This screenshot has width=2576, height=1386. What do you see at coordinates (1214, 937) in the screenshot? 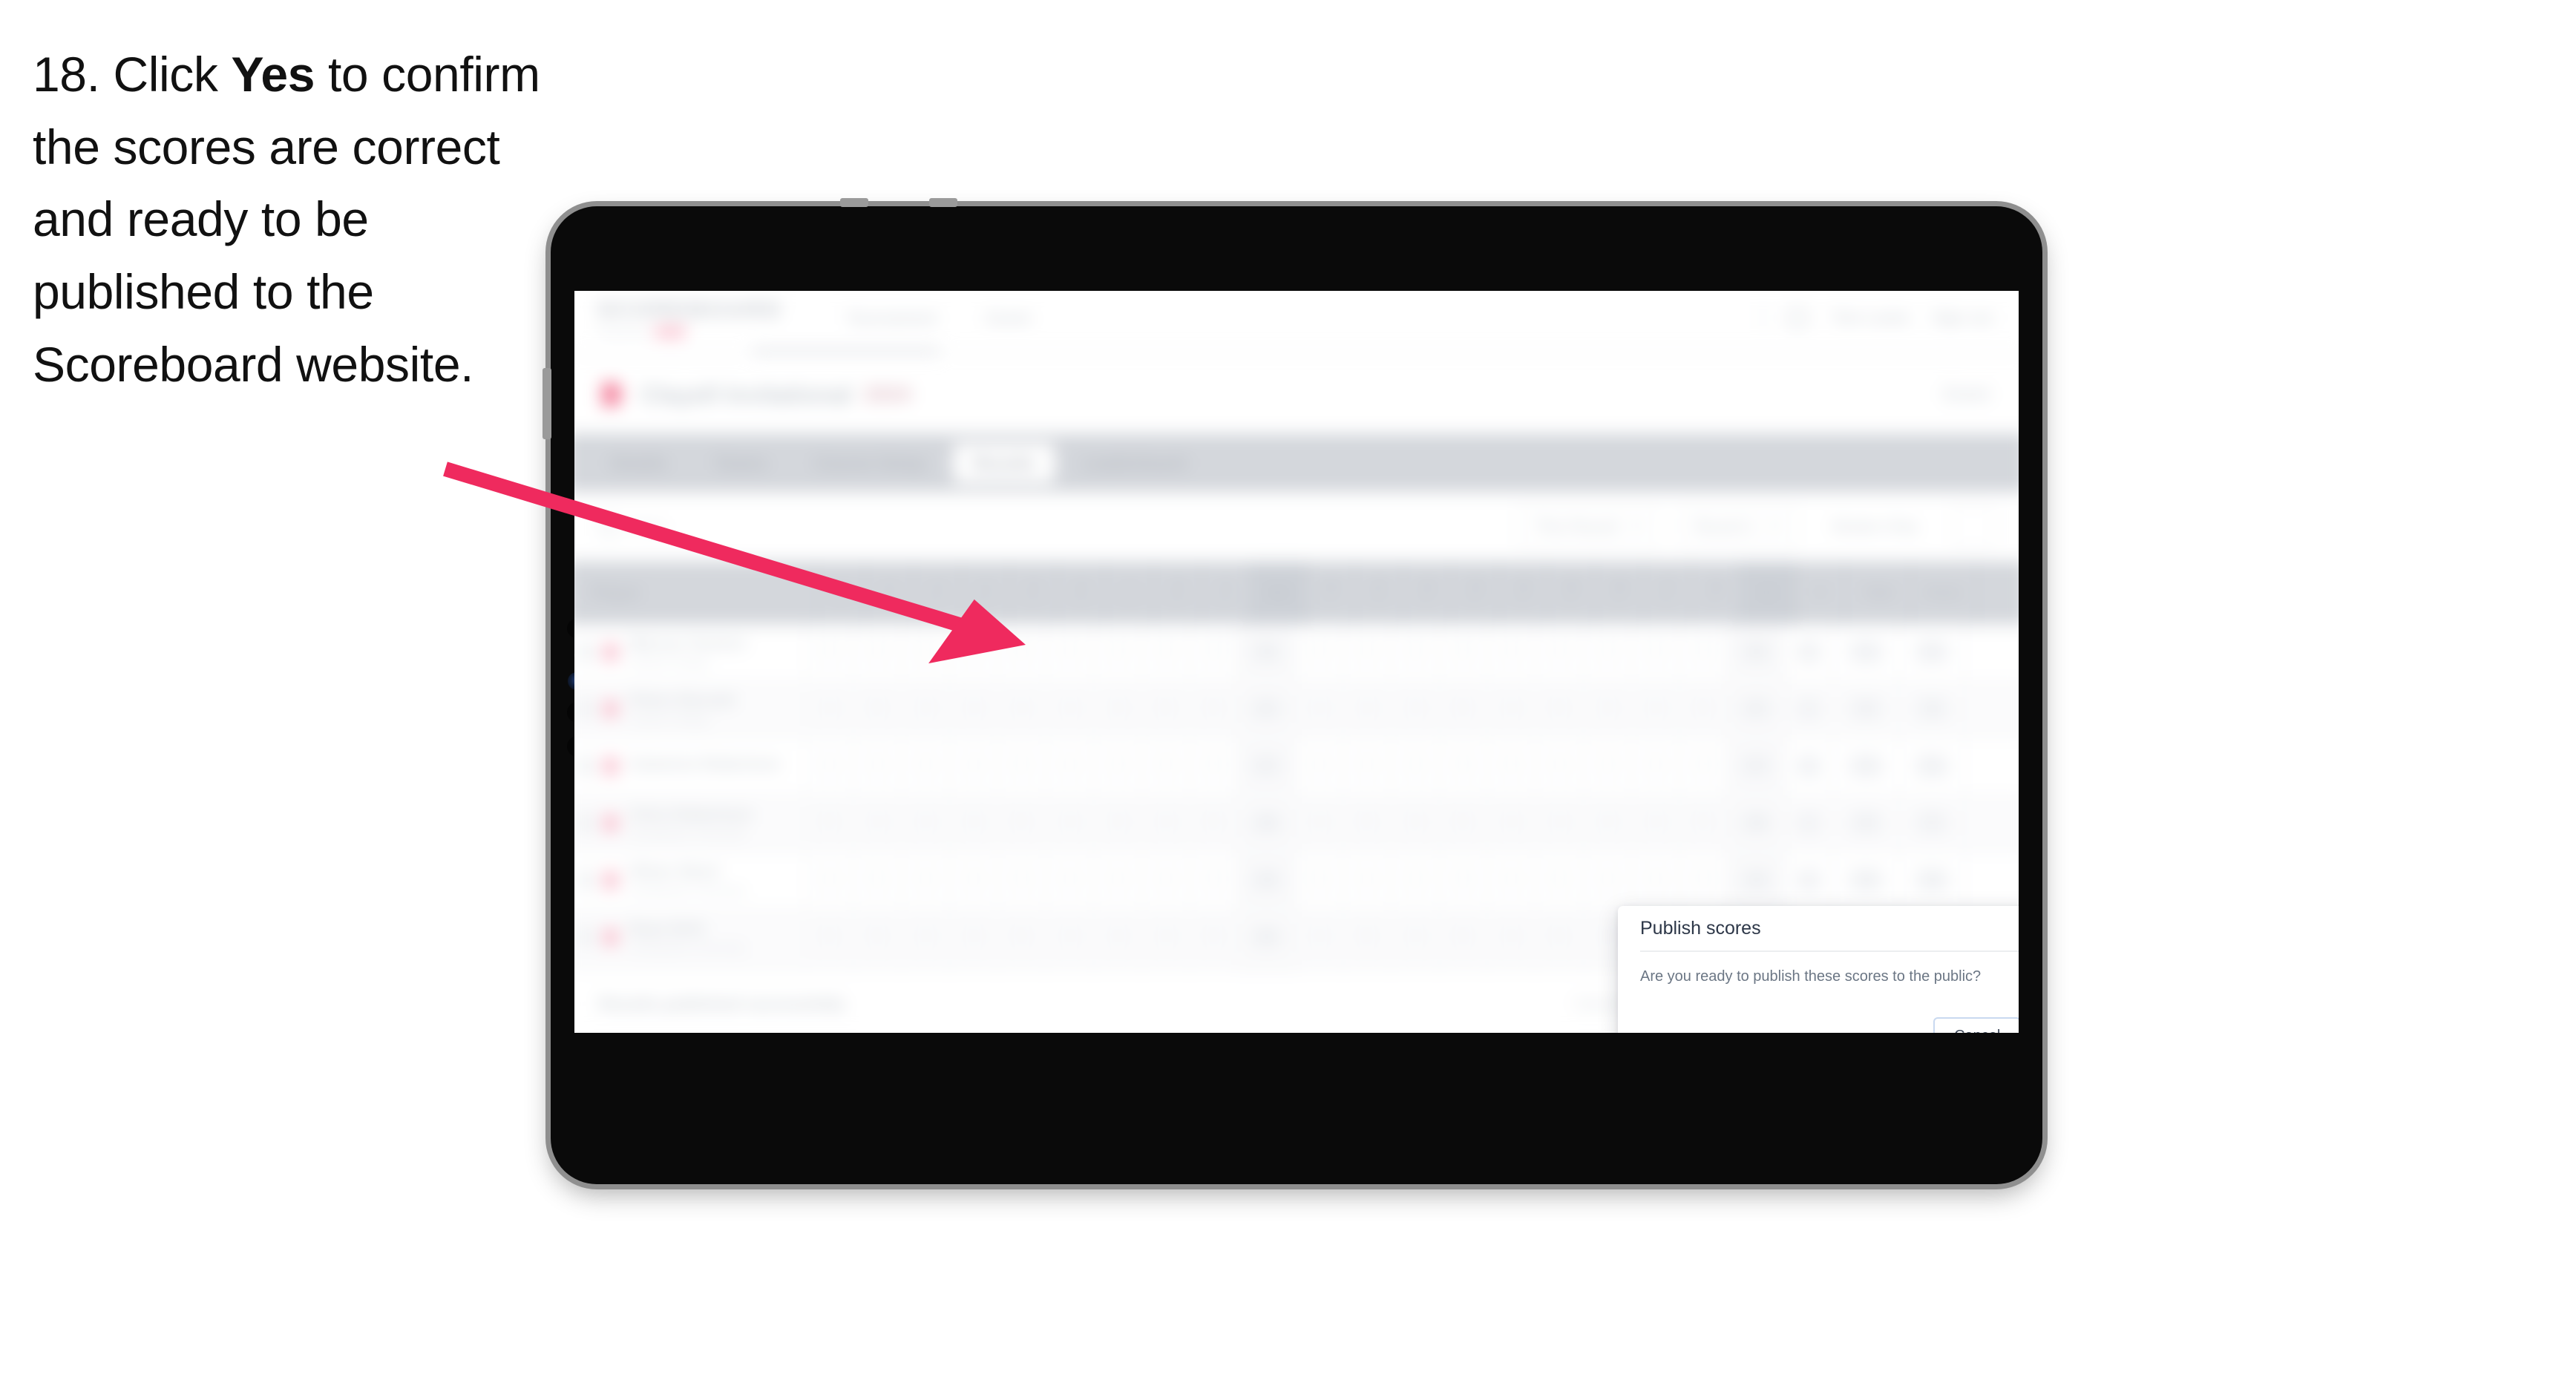
I see `cell-hole-9: 5` at bounding box center [1214, 937].